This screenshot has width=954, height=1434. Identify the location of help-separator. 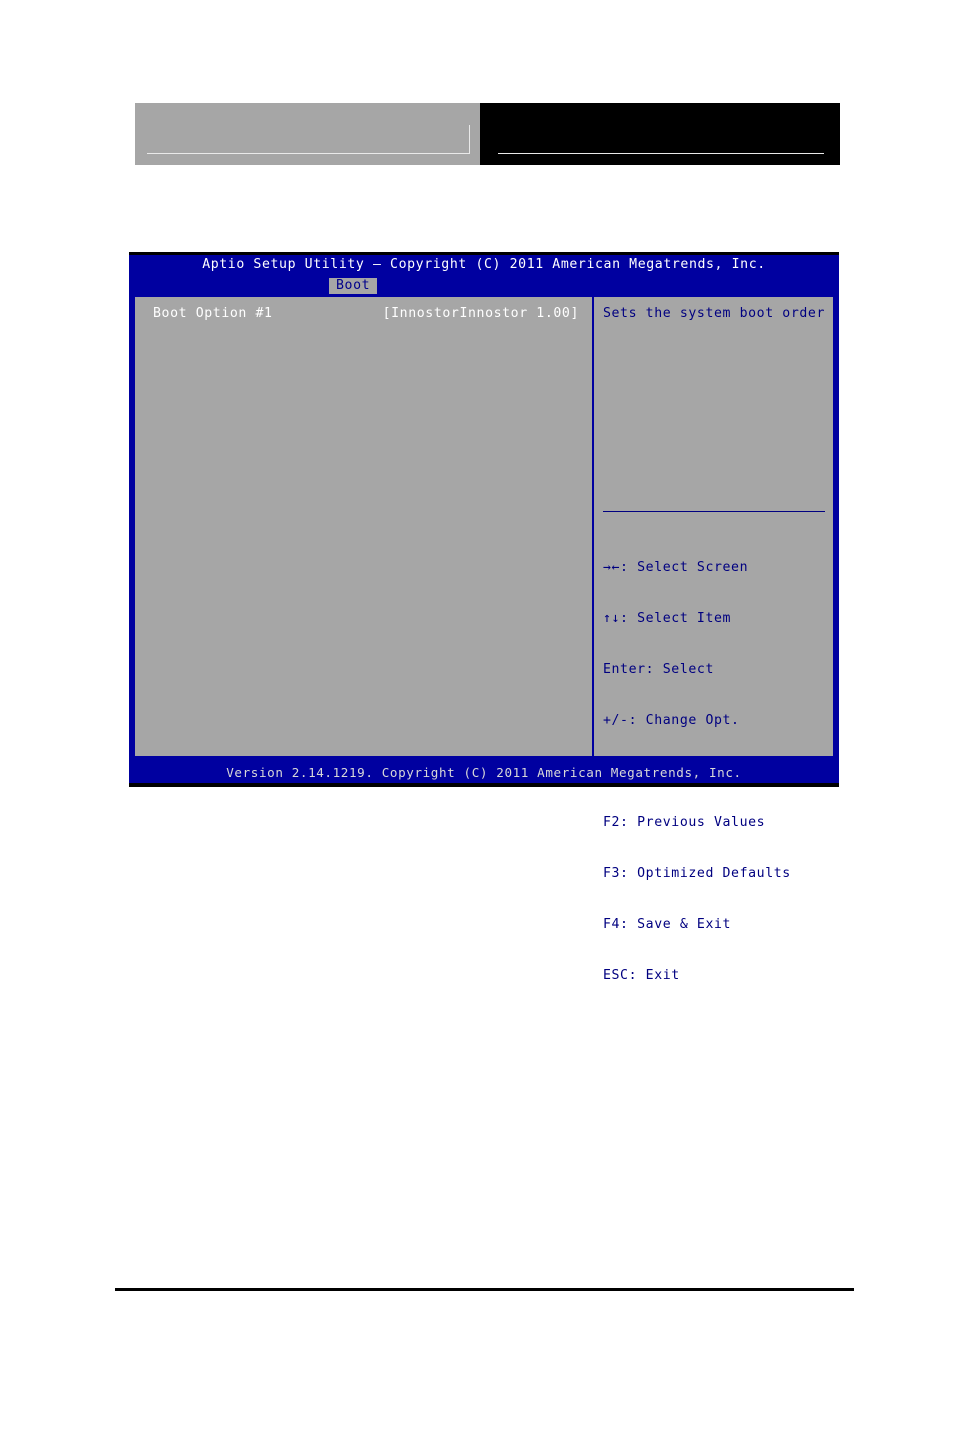
(713, 511).